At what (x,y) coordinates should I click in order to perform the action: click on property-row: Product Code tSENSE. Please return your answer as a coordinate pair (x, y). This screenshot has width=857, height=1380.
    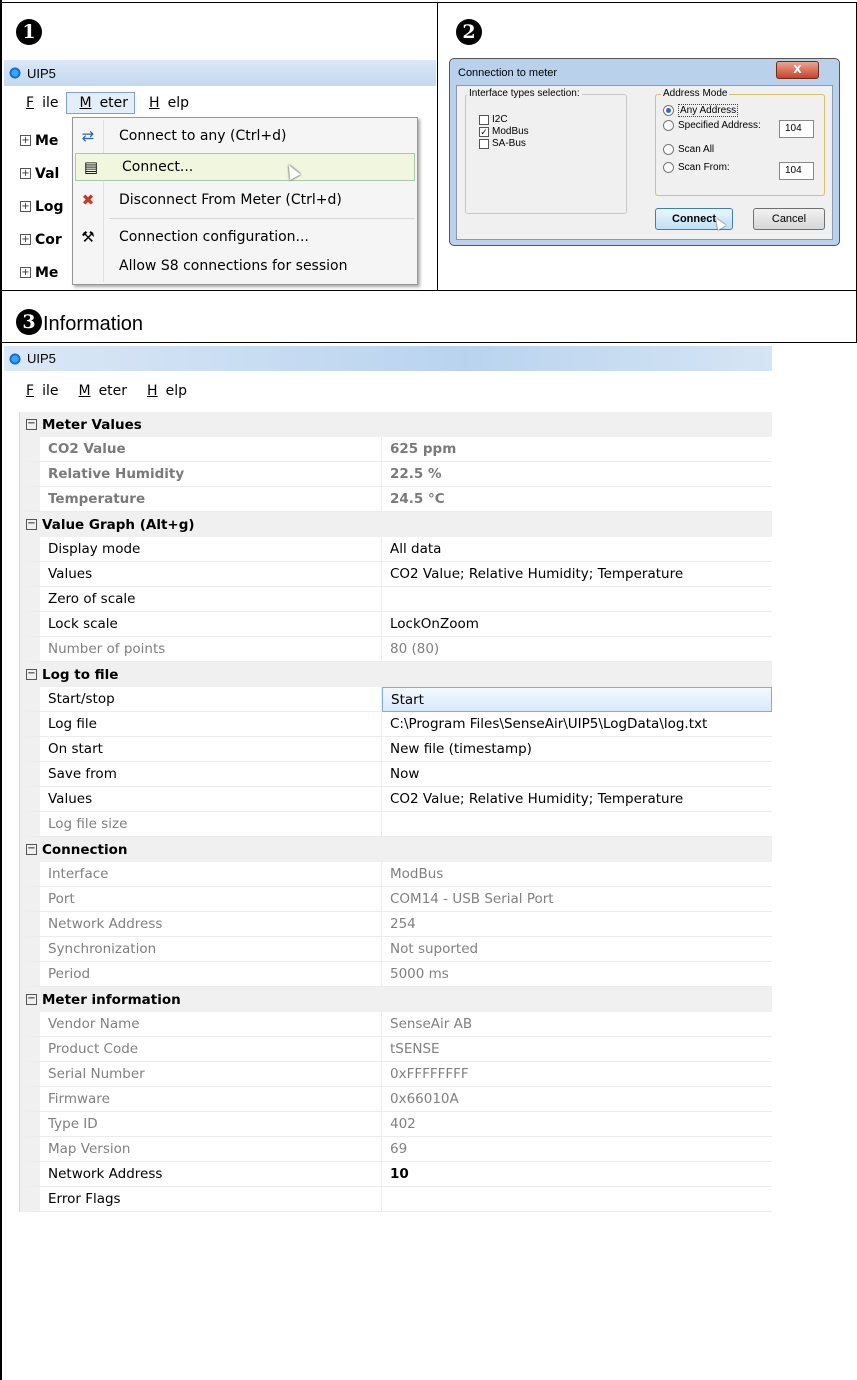
    Looking at the image, I should click on (396, 1049).